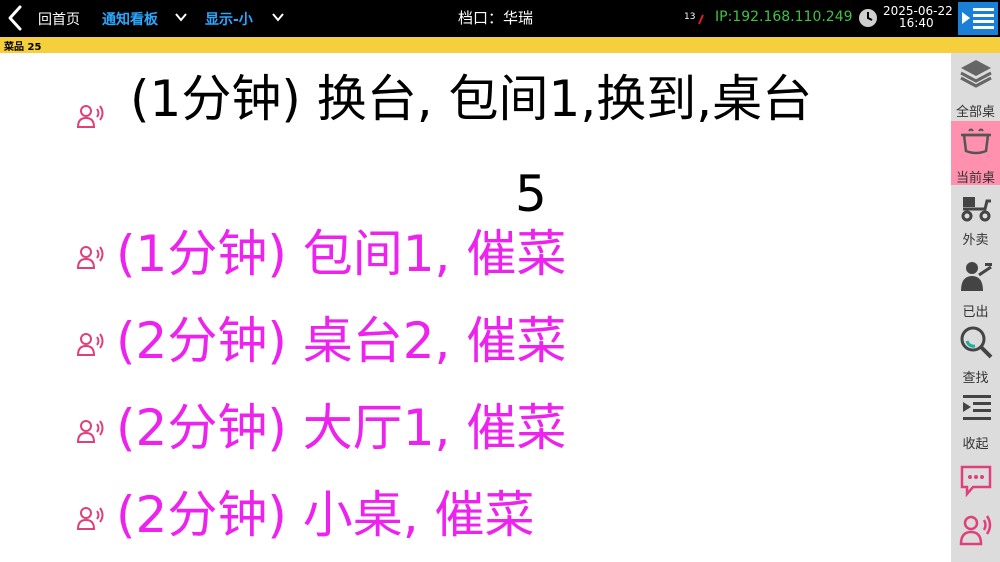 The width and height of the screenshot is (1000, 562). Describe the element at coordinates (784, 17) in the screenshot. I see `ip-address: IP:192.168.110.249` at that location.